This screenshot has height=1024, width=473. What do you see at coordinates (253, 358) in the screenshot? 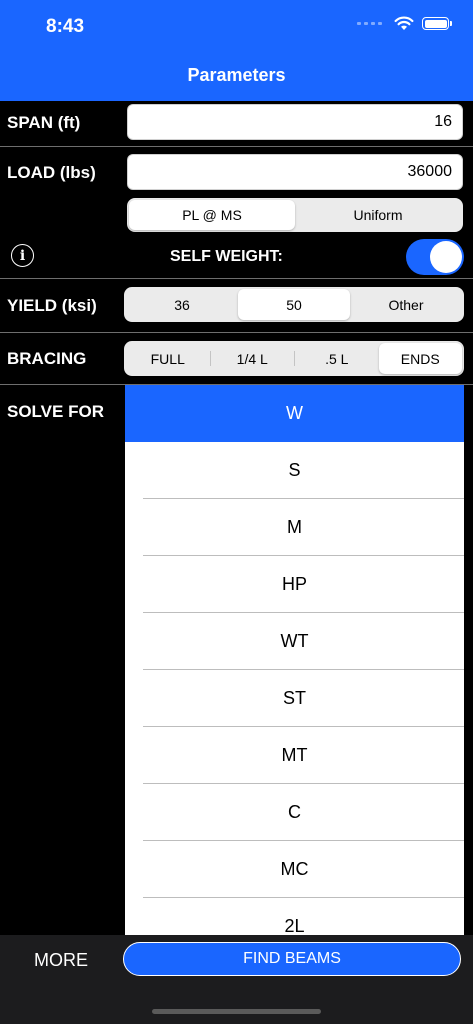
I see `segment-bracing-quarter: 1/4 L` at bounding box center [253, 358].